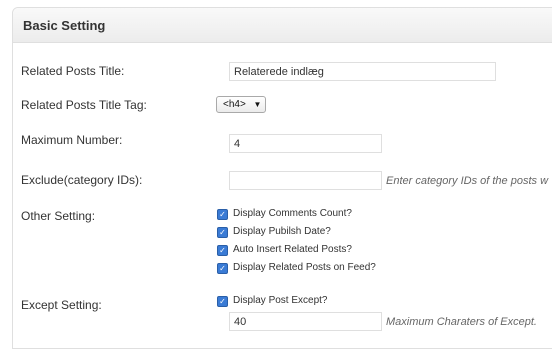 The height and width of the screenshot is (349, 552). I want to click on option-display-on-feed: ✓ Display Related Posts on Feed?, so click(296, 268).